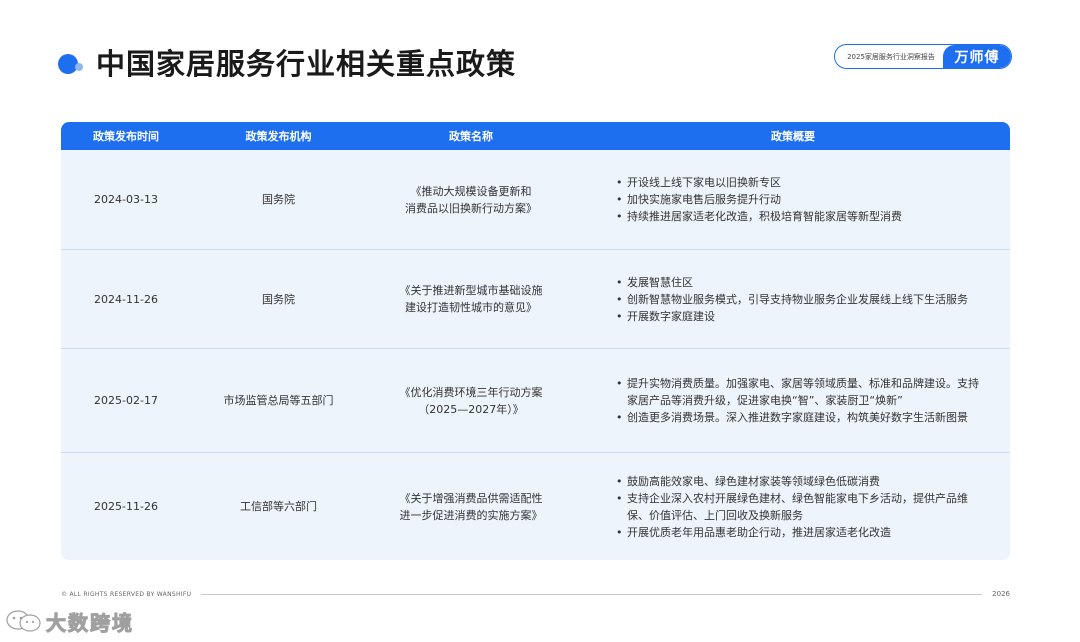 This screenshot has height=642, width=1080. Describe the element at coordinates (801, 216) in the screenshot. I see `summary-item: 持续推进居家适老化改造，积极培育智能家居等新型消费` at that location.